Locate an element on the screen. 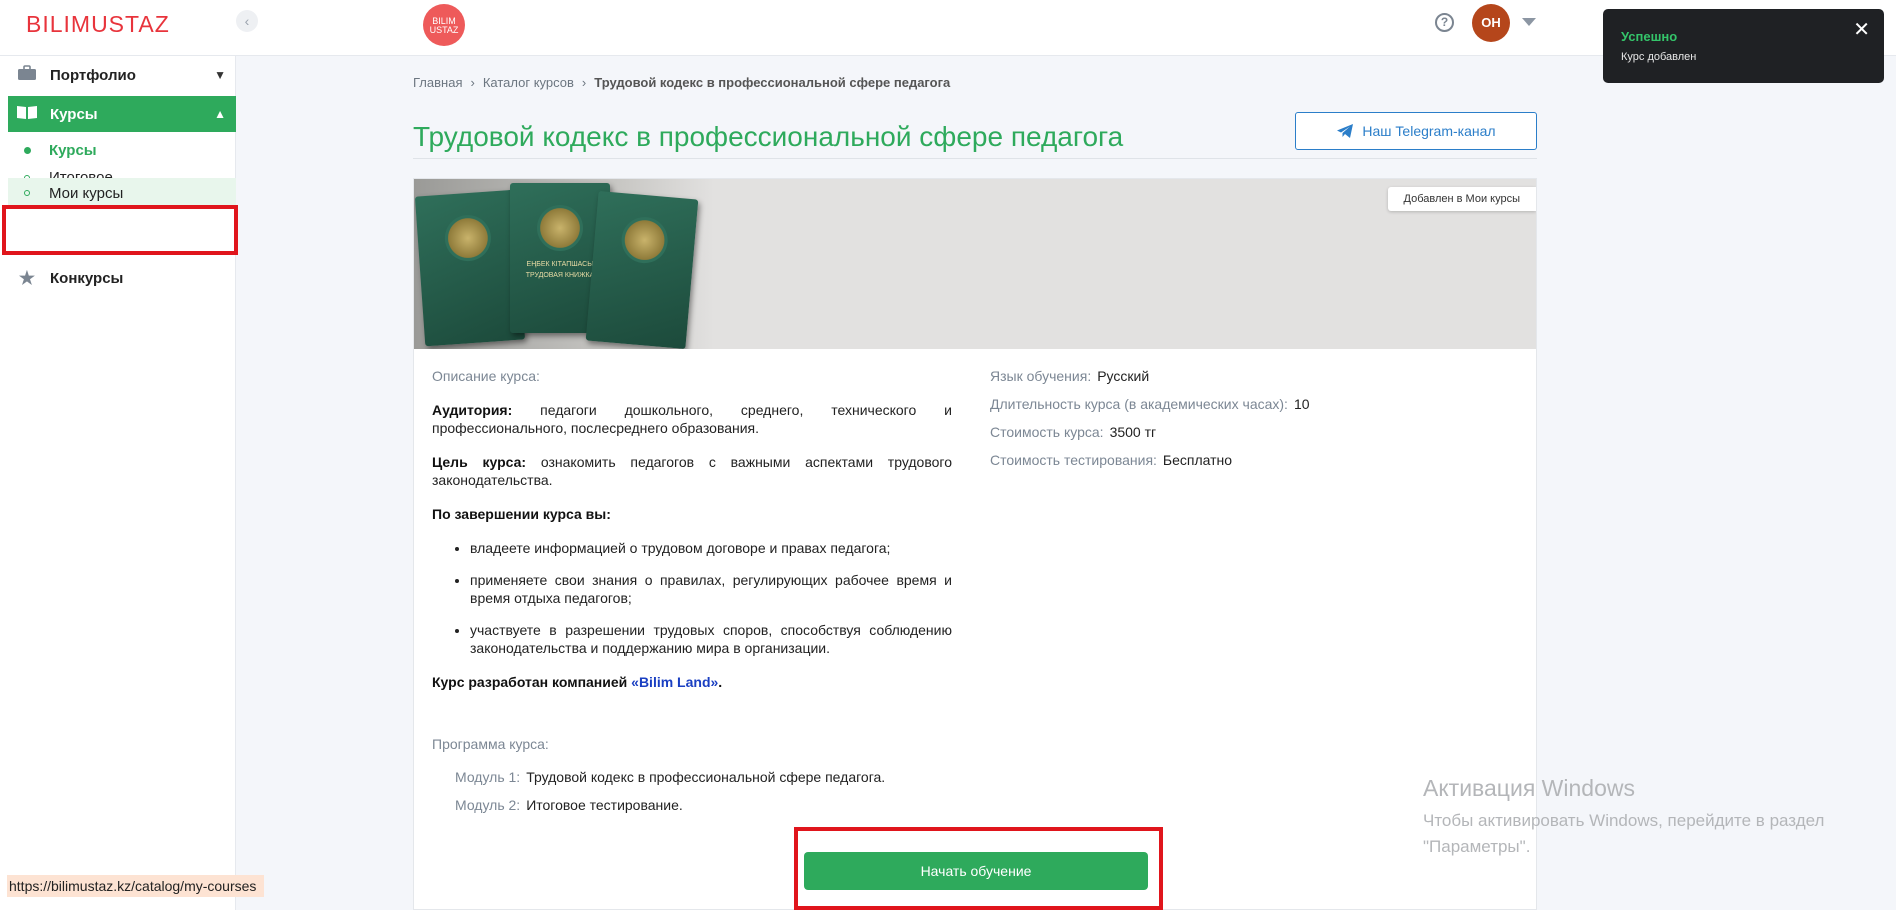 This screenshot has height=910, width=1896. info-value: 10 is located at coordinates (1301, 404).